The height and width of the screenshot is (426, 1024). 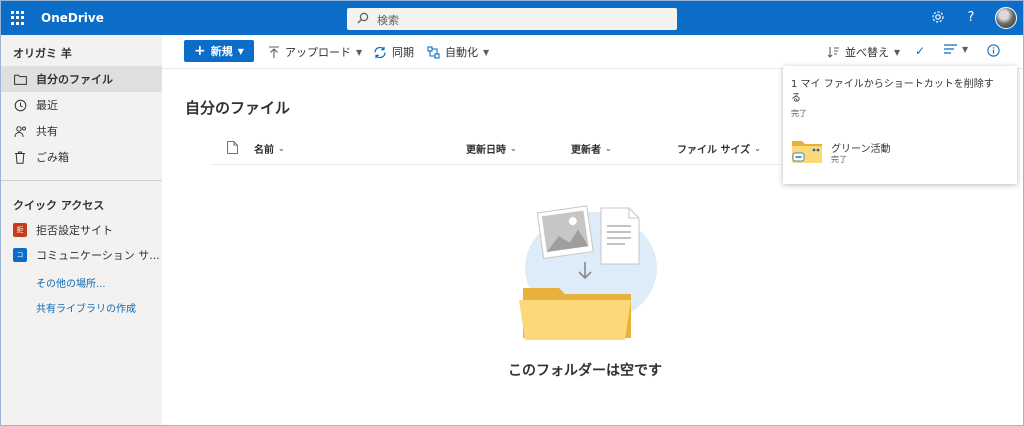 I want to click on notification-item-status: 完了, so click(x=839, y=159).